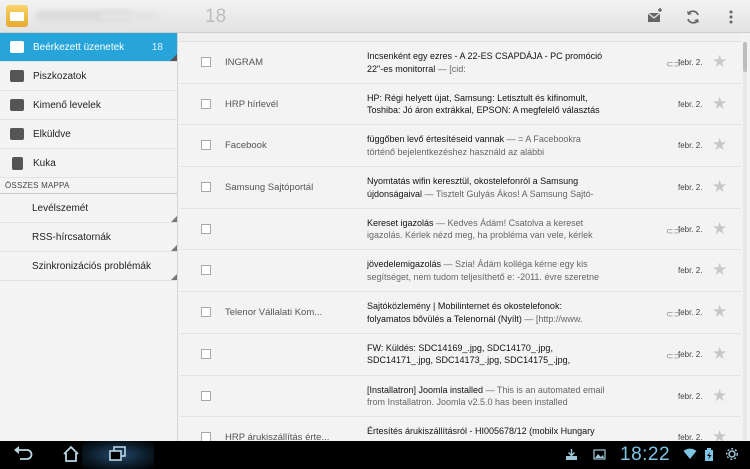  What do you see at coordinates (571, 456) in the screenshot?
I see `download-icon` at bounding box center [571, 456].